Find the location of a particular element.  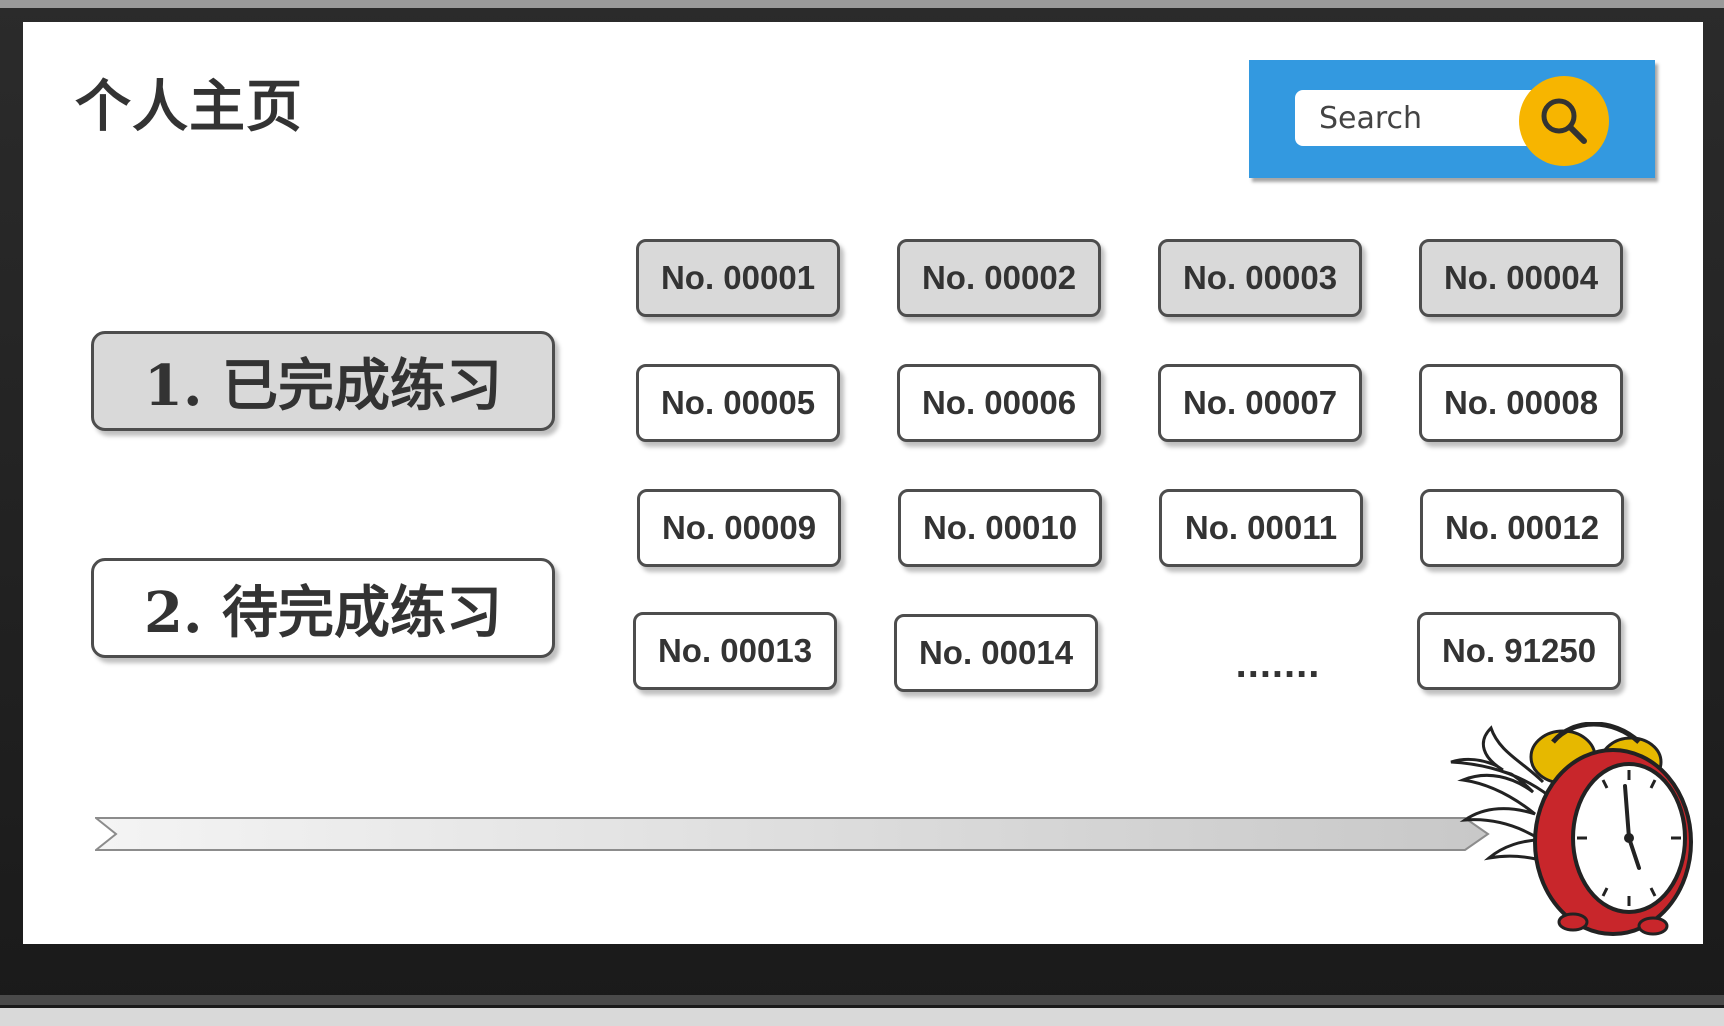

exercise-button: No. 00013 is located at coordinates (735, 651).